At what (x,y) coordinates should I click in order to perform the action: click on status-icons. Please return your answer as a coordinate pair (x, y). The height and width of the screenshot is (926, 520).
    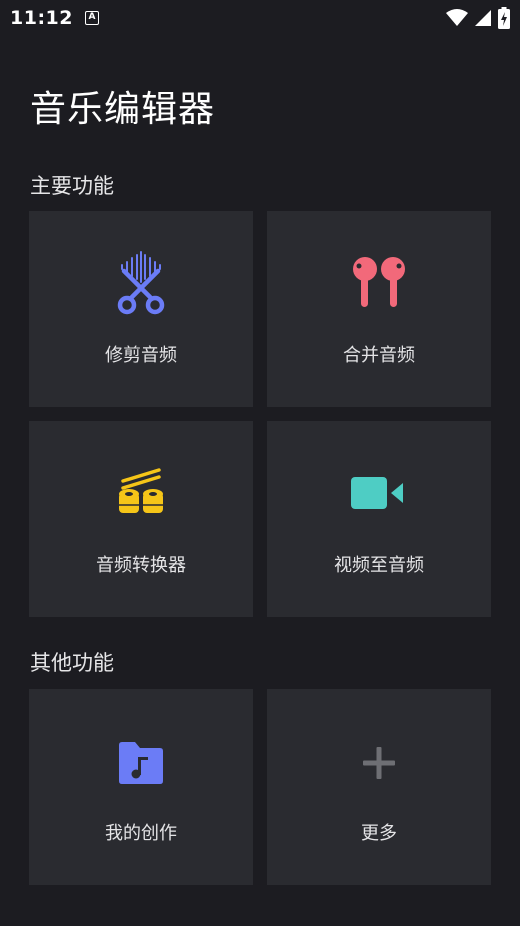
    Looking at the image, I should click on (478, 18).